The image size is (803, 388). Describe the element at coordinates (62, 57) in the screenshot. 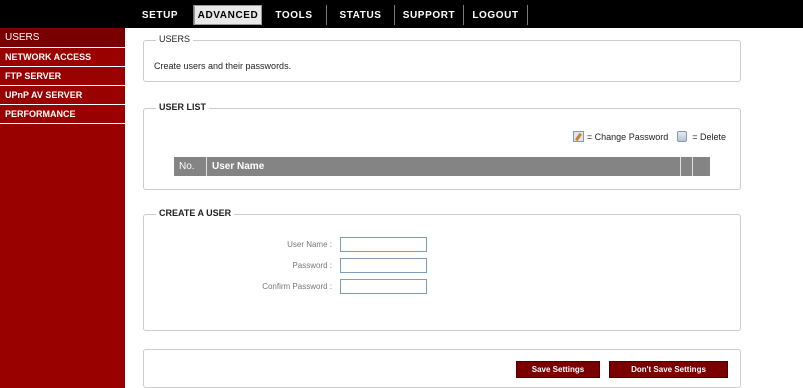

I see `sidebar-item-network-access: NETWORK ACCESS` at that location.